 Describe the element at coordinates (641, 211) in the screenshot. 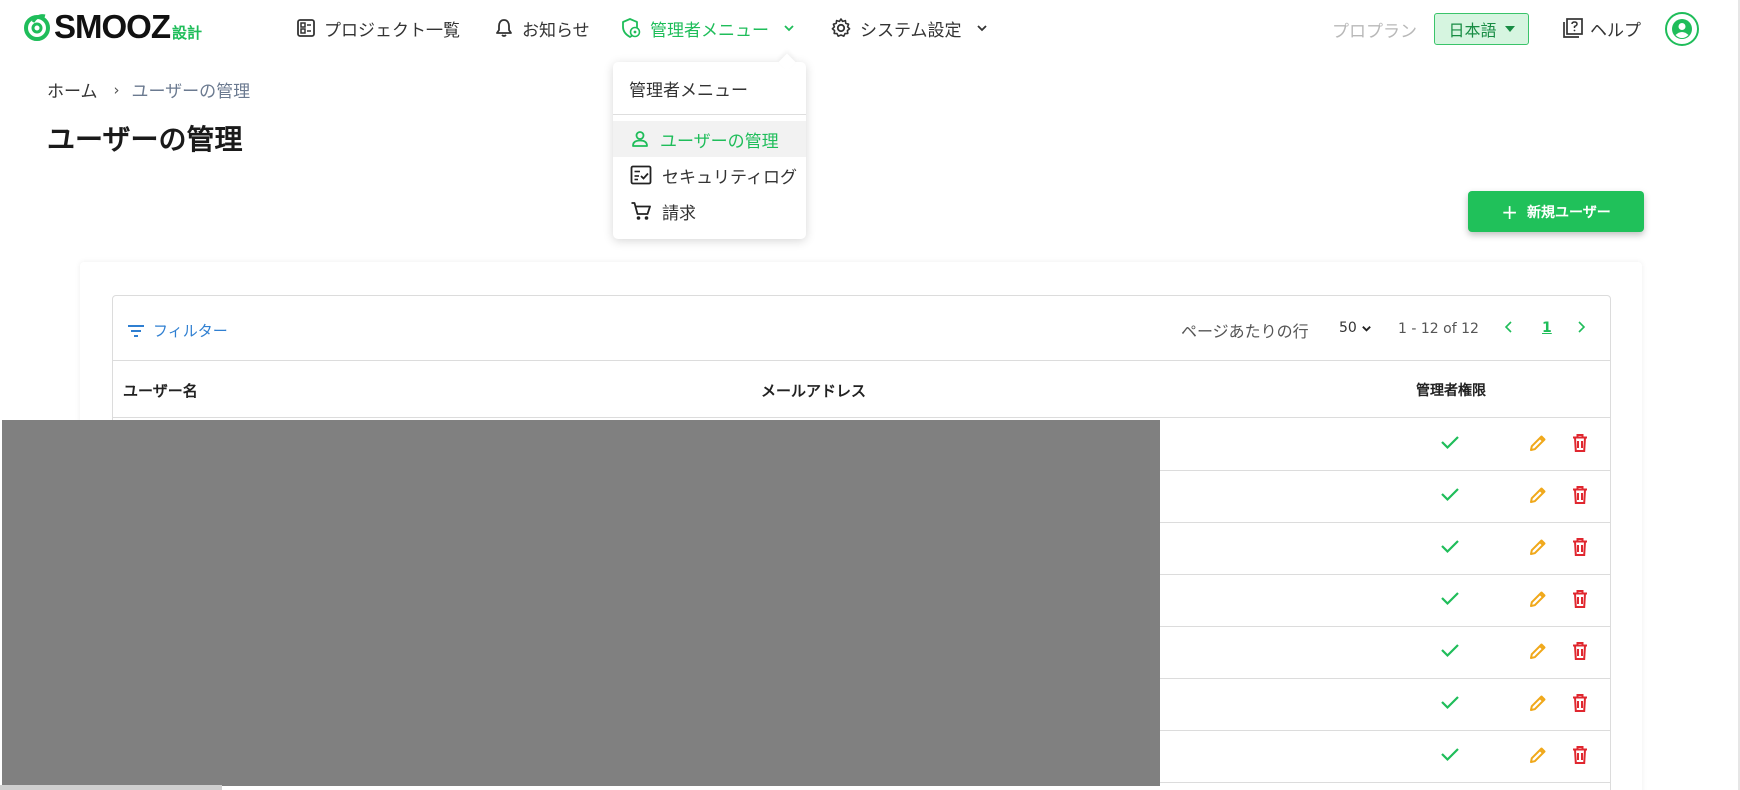

I see `cart-icon` at that location.